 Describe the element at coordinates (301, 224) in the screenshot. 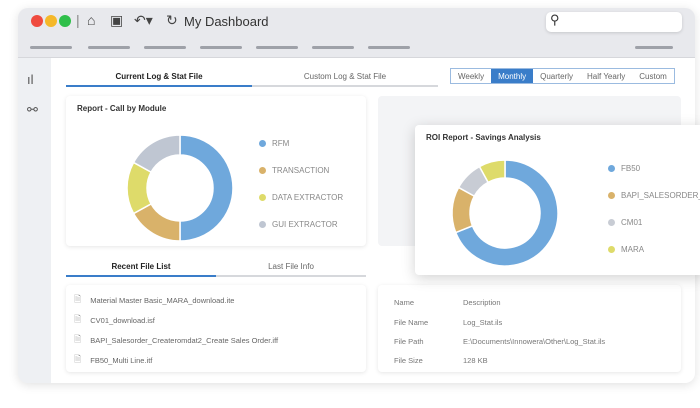

I see `legend-item: GUI EXTRACTOR` at that location.